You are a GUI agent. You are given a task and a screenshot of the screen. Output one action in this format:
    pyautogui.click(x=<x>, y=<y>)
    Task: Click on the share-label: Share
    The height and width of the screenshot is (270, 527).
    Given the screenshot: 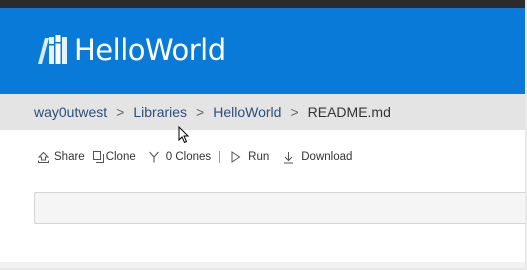 What is the action you would take?
    pyautogui.click(x=69, y=157)
    